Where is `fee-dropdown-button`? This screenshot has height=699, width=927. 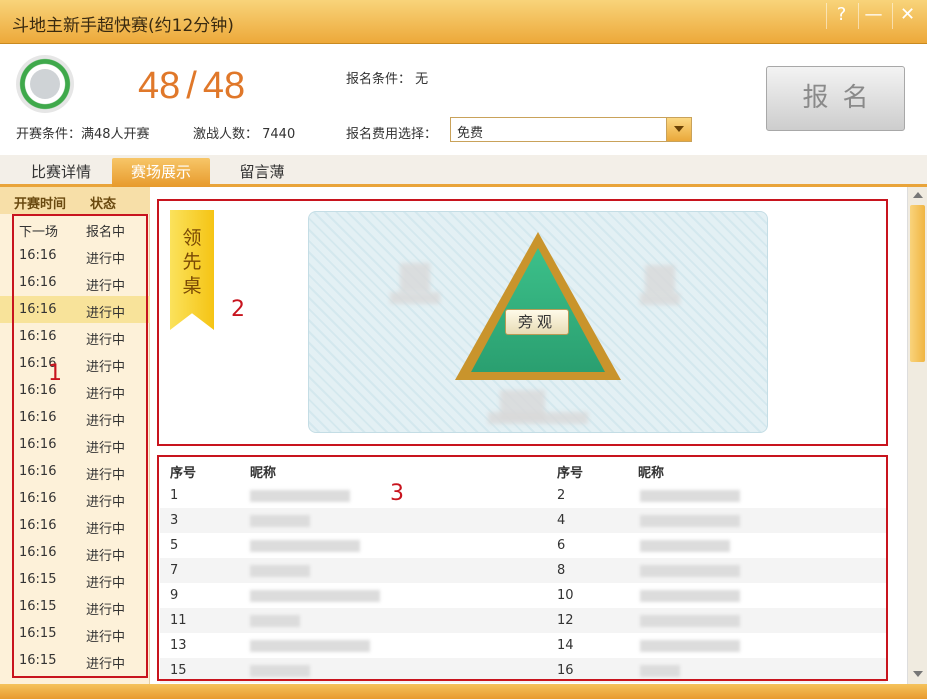
fee-dropdown-button is located at coordinates (678, 129).